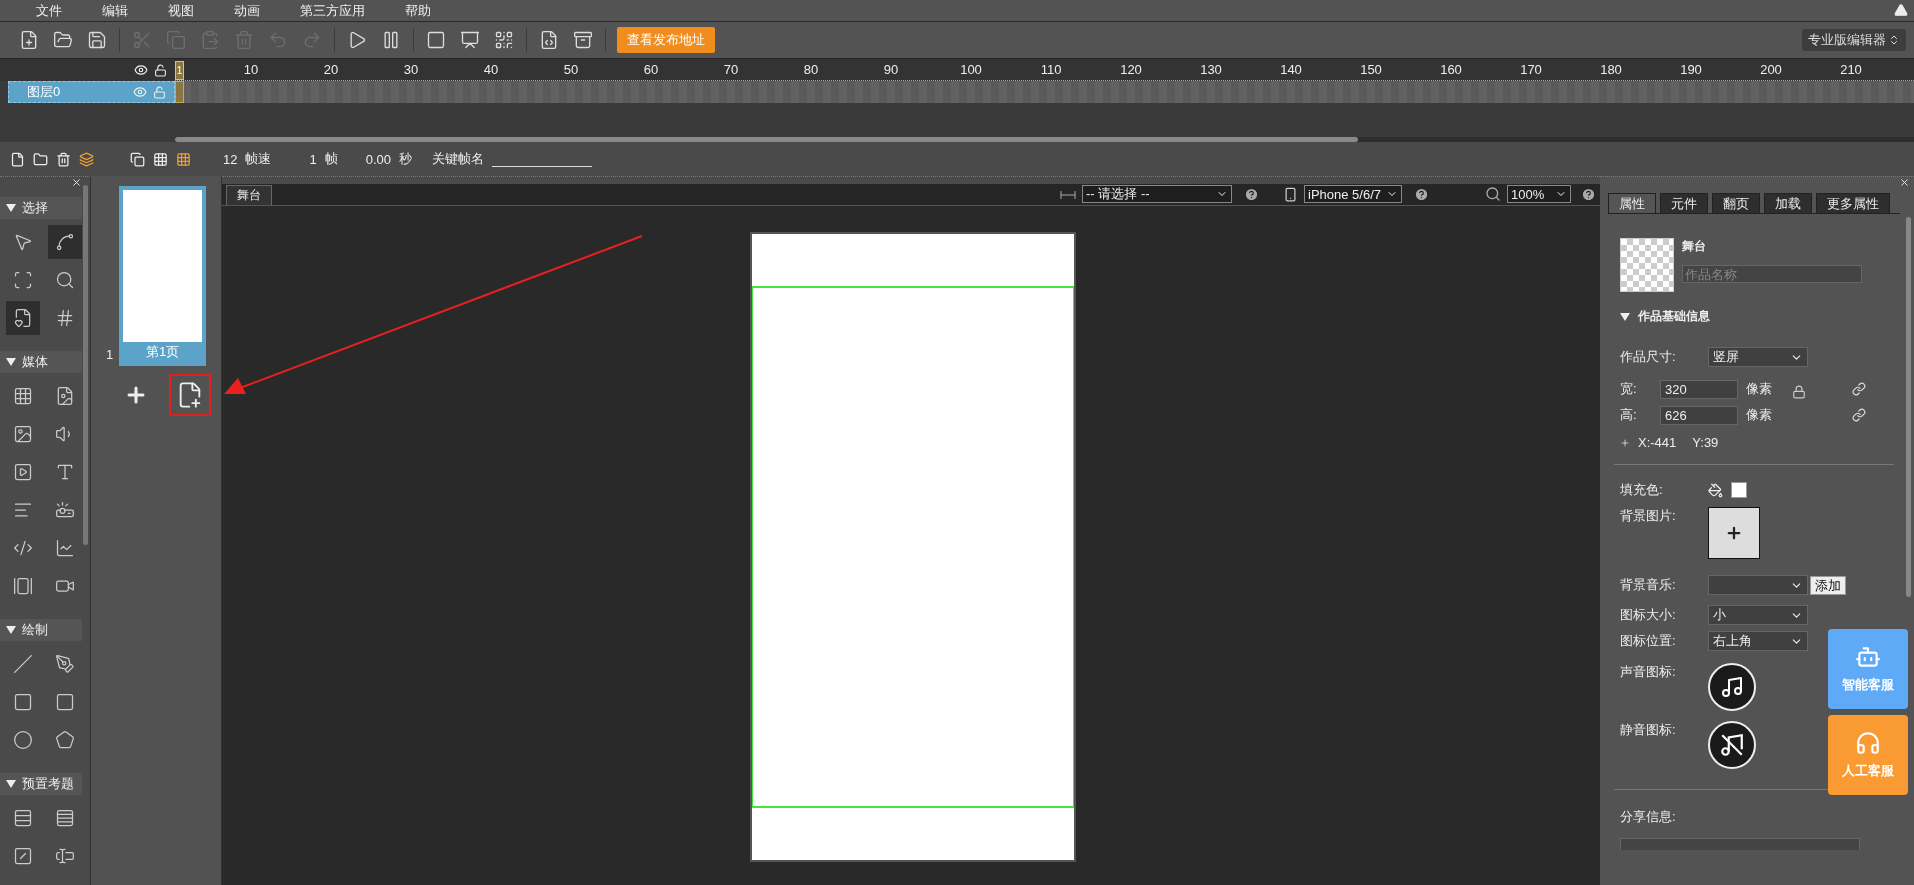 Image resolution: width=1914 pixels, height=885 pixels. Describe the element at coordinates (109, 354) in the screenshot. I see `page-number: 1` at that location.